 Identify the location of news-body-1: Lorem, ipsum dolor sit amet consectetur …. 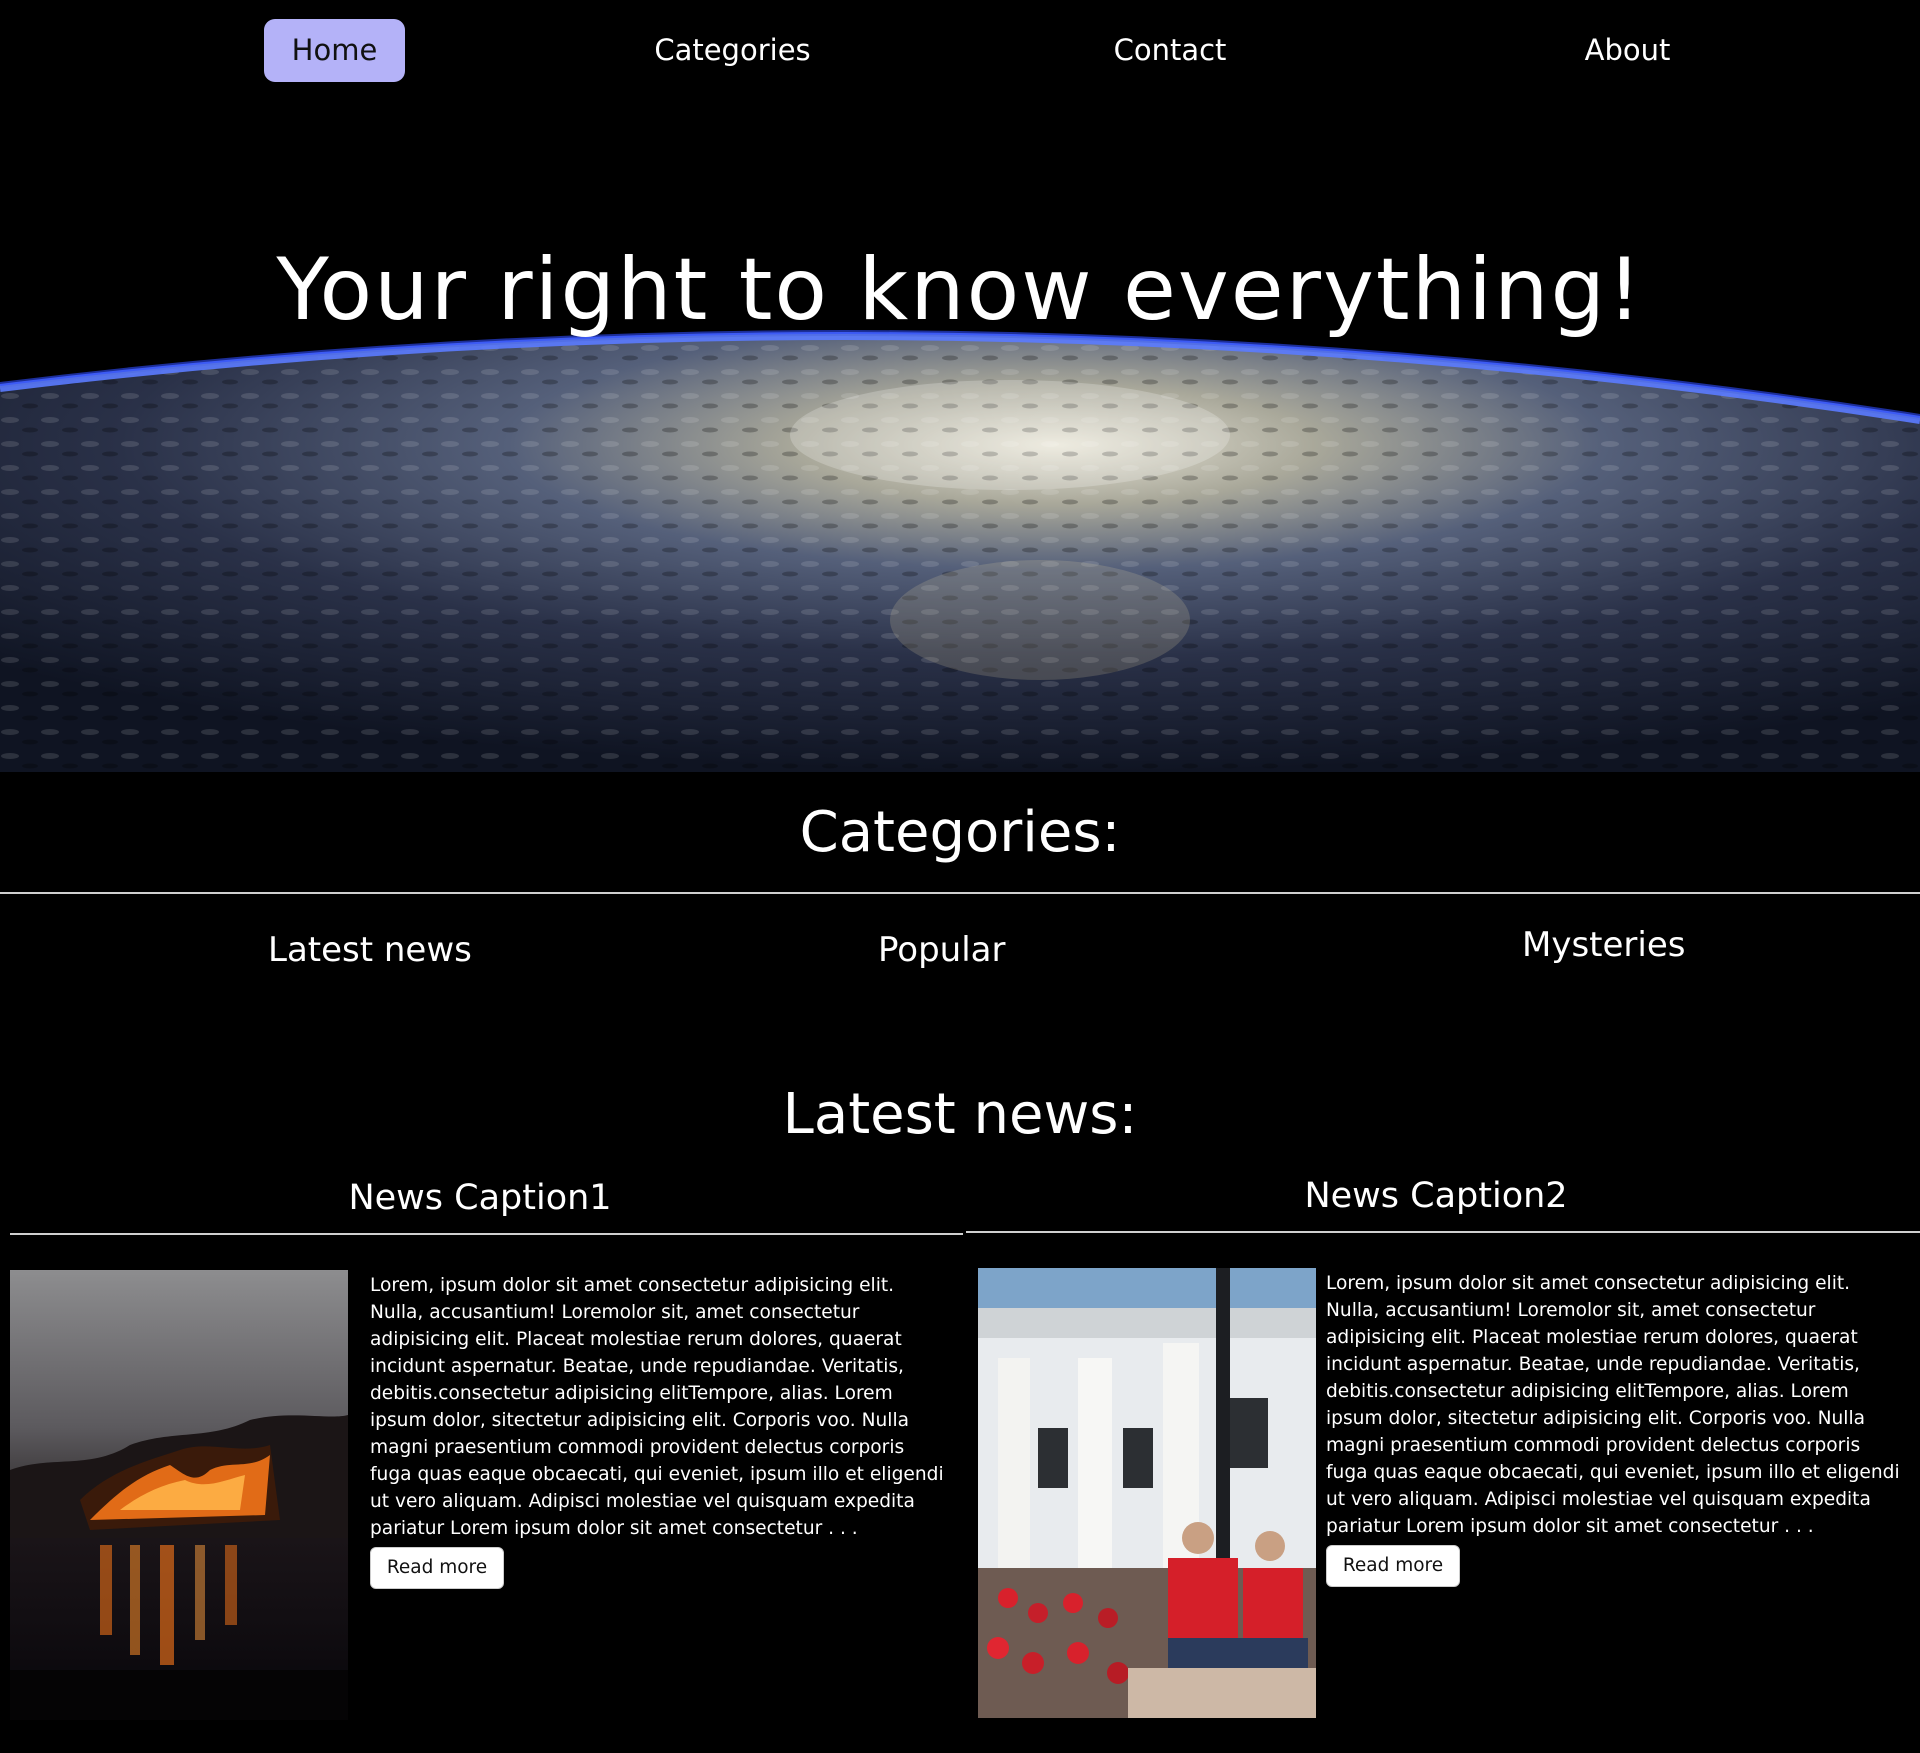
(657, 1407).